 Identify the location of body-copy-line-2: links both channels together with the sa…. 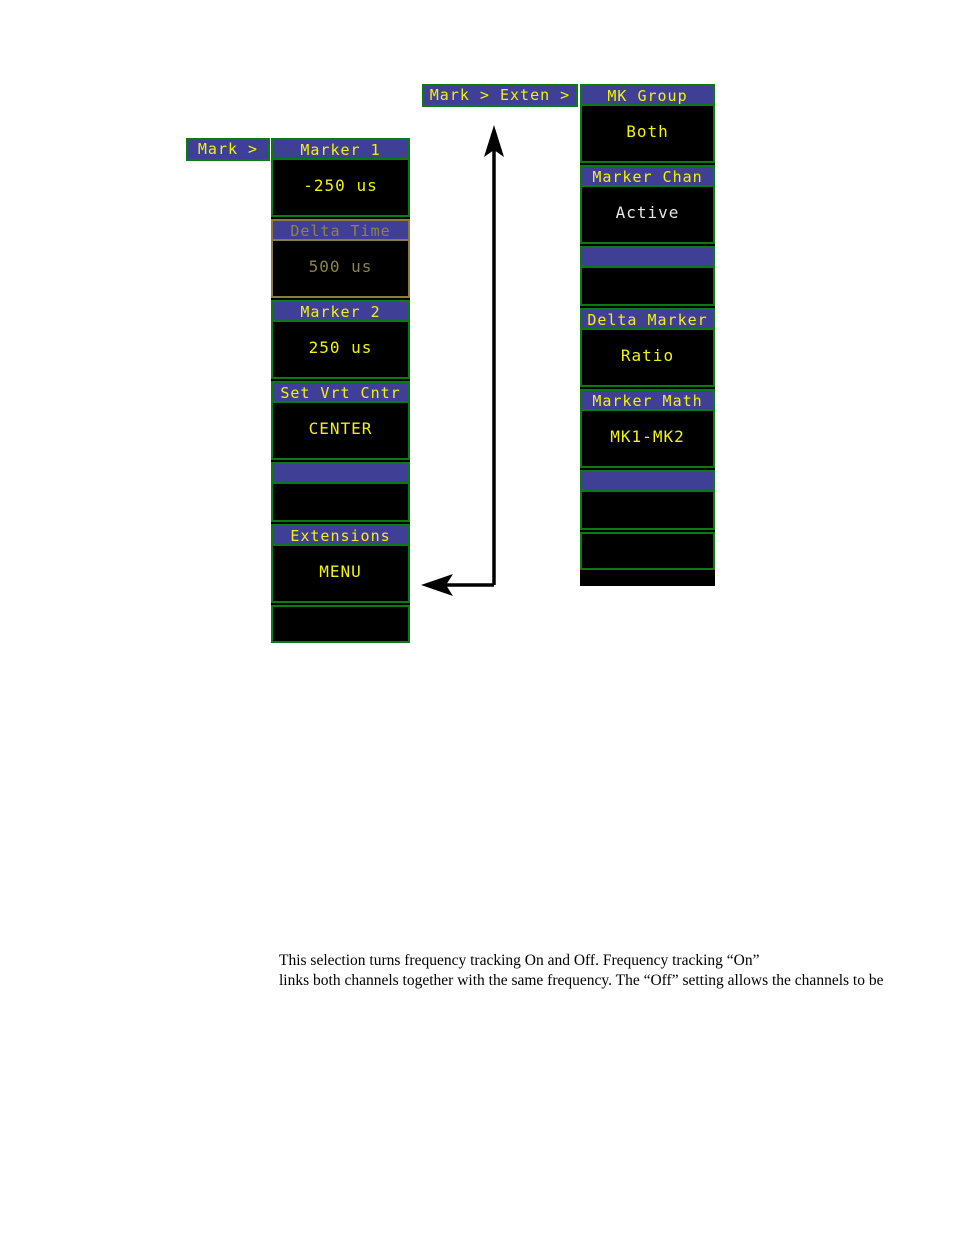
(581, 980).